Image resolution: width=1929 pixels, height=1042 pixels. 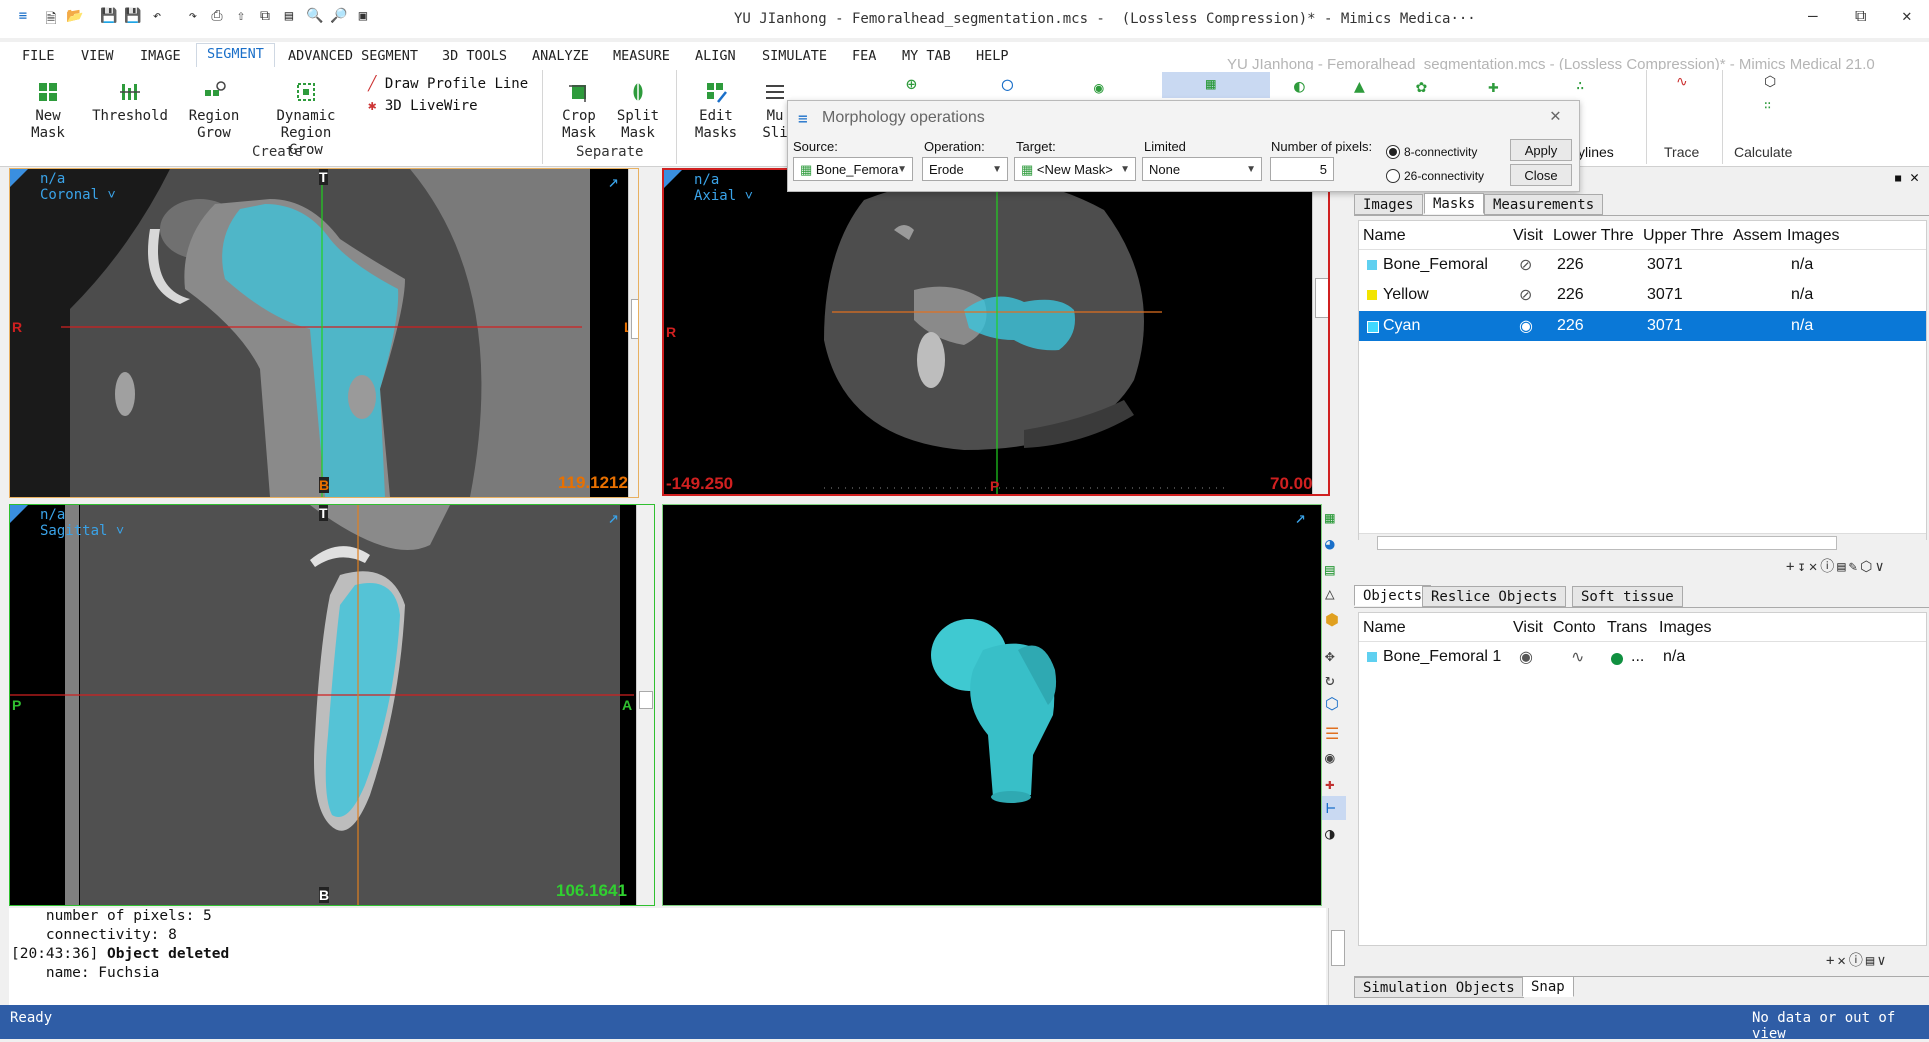 What do you see at coordinates (315, 17) in the screenshot?
I see `zoom-in-icon: 🔍` at bounding box center [315, 17].